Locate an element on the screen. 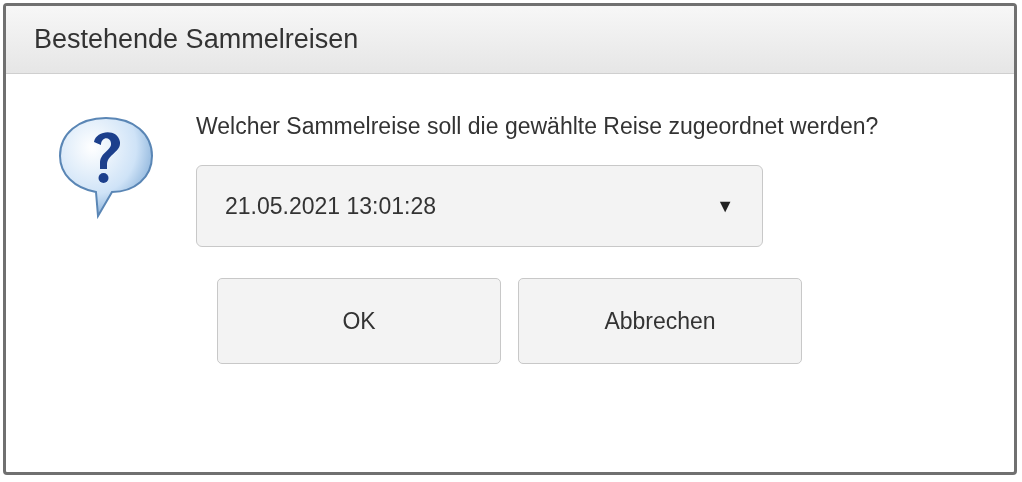  dropdown-value: 21.05.2021 13:01:28 is located at coordinates (331, 206).